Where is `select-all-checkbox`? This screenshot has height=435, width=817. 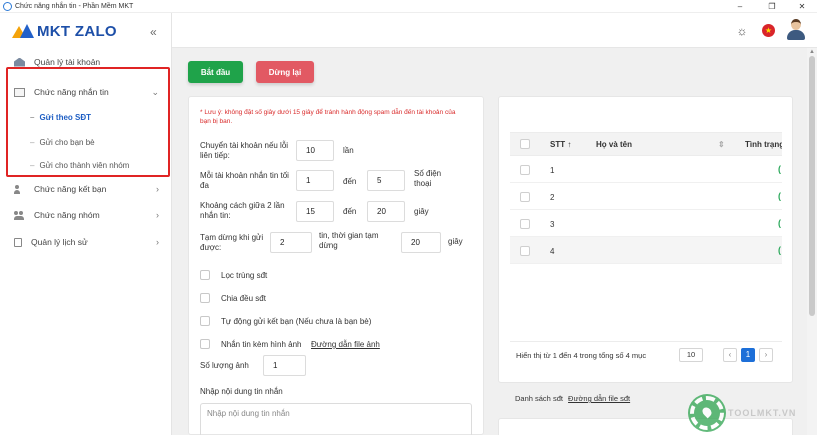
select-all-checkbox is located at coordinates (525, 144).